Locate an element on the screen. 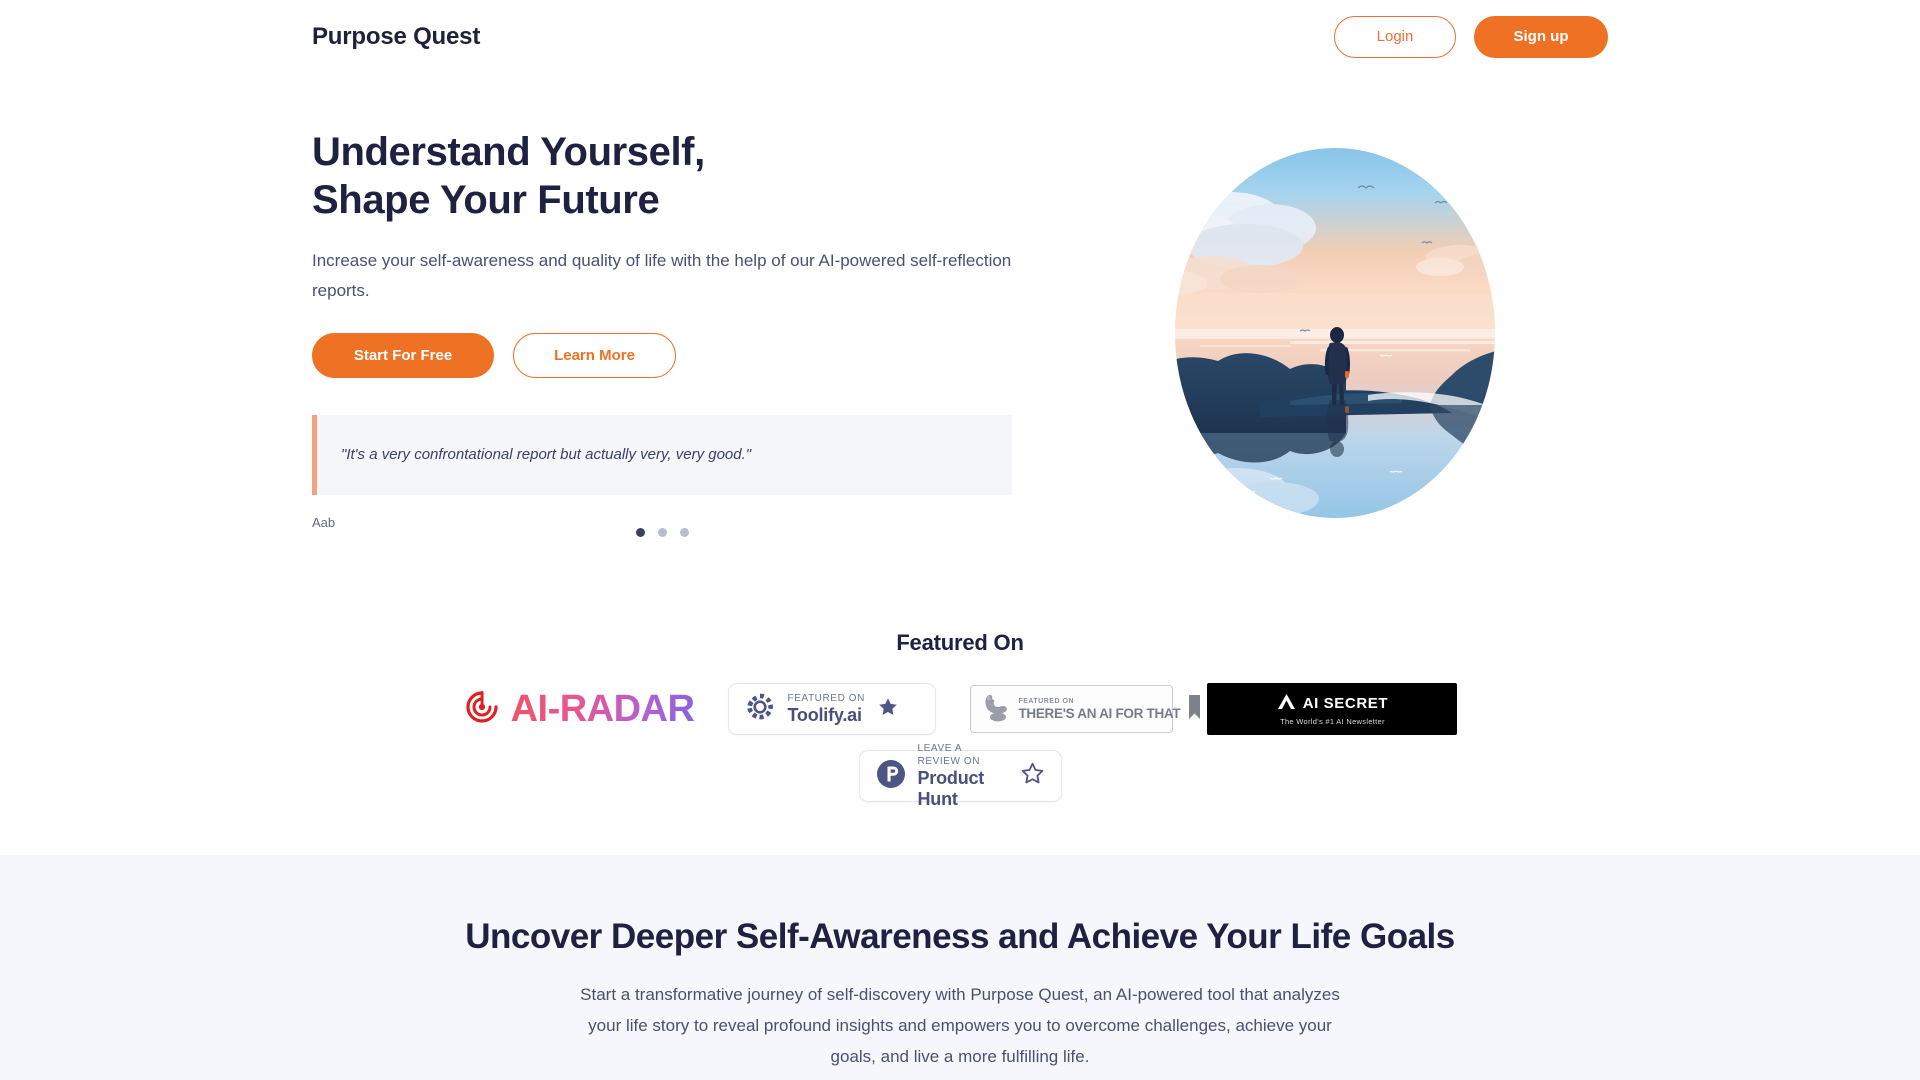 The width and height of the screenshot is (1920, 1080). badge-toolify: FEATURED ON Toolify.ai is located at coordinates (832, 709).